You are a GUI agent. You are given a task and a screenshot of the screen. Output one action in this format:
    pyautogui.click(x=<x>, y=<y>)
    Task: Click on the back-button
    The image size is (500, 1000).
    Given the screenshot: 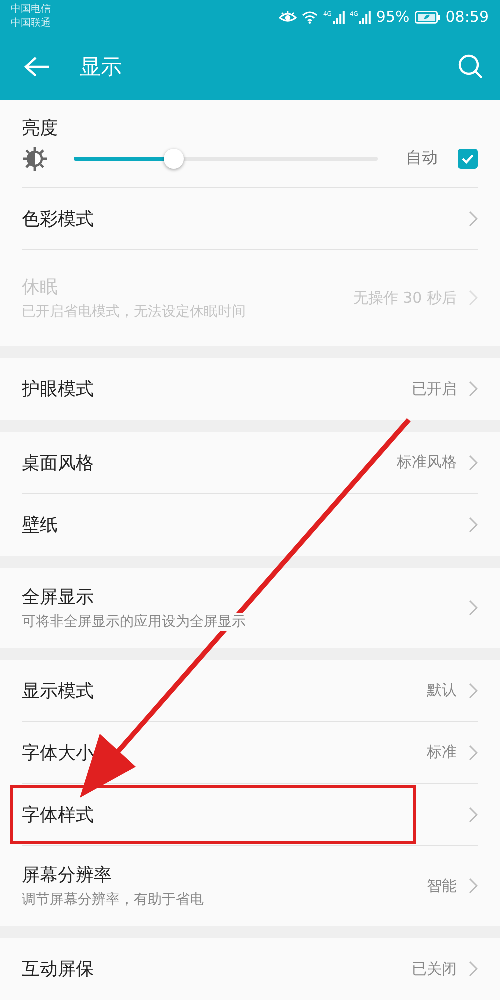 What is the action you would take?
    pyautogui.click(x=37, y=67)
    